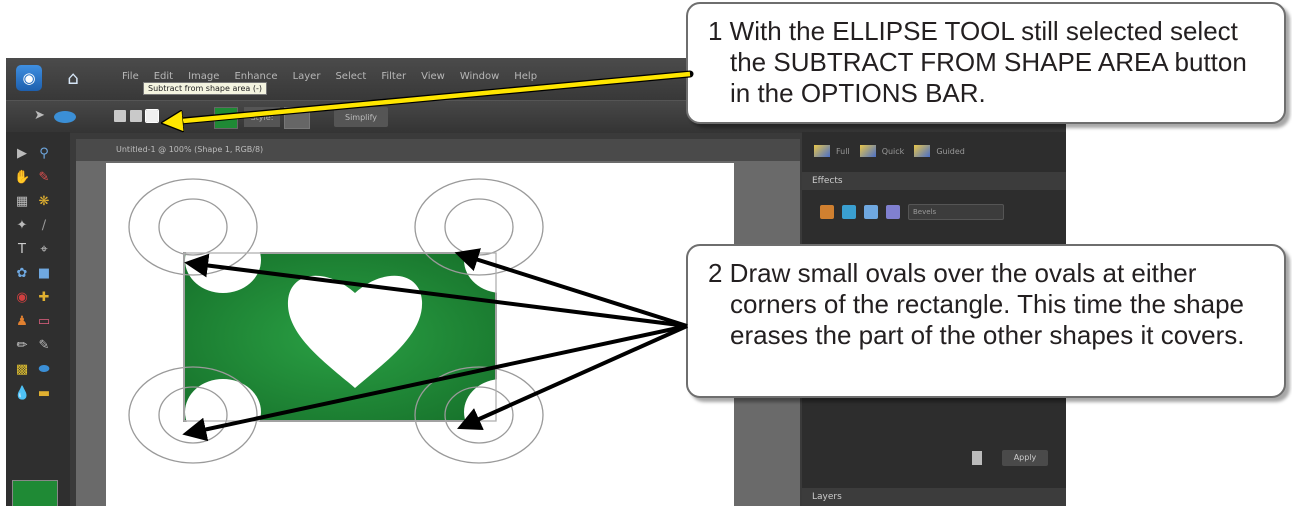 The width and height of the screenshot is (1292, 506). I want to click on cookie-cutter-tool-icon: ✿, so click(22, 274).